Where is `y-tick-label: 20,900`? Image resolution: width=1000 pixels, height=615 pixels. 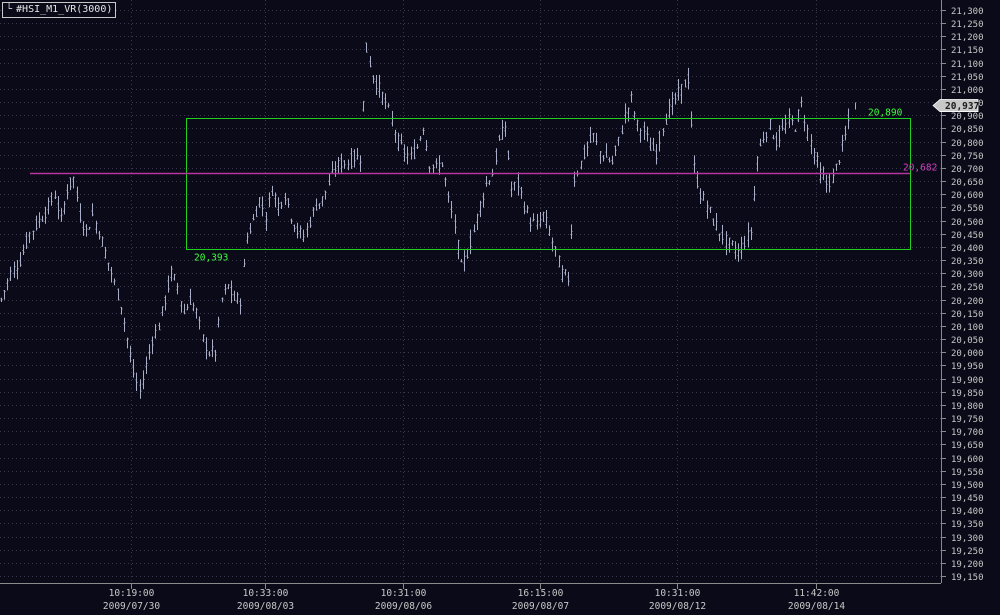 y-tick-label: 20,900 is located at coordinates (967, 117).